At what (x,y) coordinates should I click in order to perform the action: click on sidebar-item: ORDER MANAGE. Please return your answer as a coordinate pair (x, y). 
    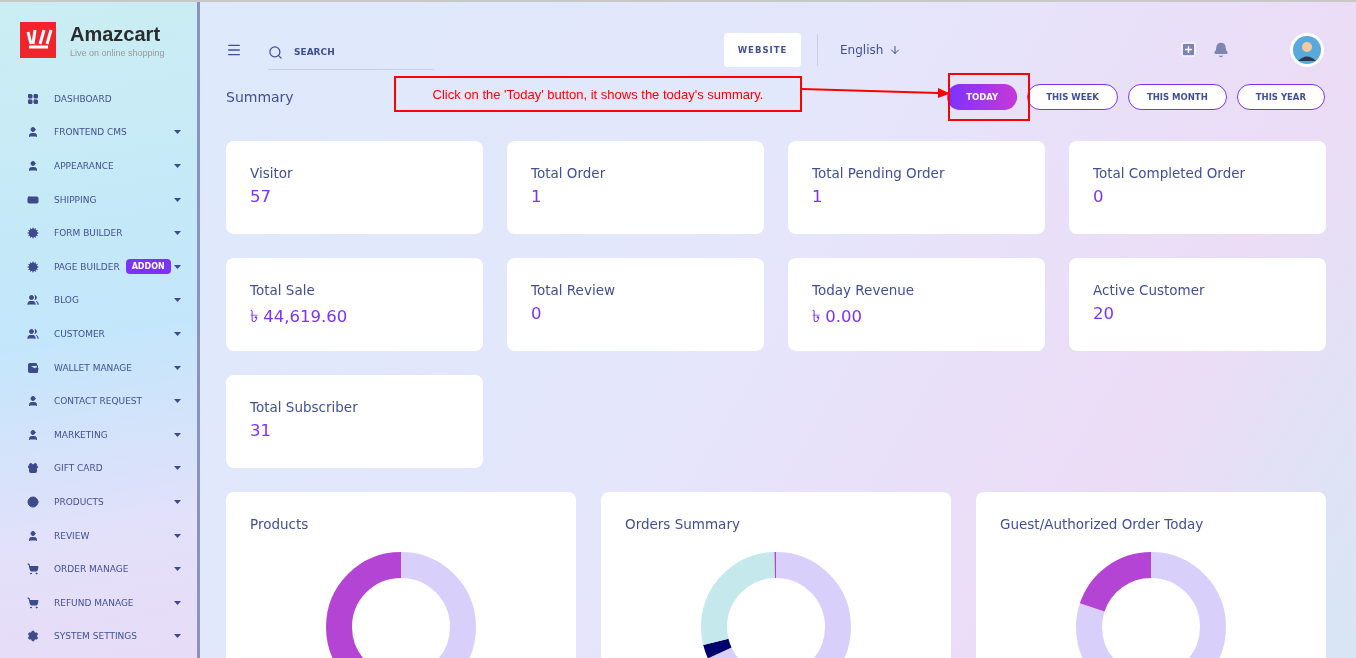
    Looking at the image, I should click on (108, 569).